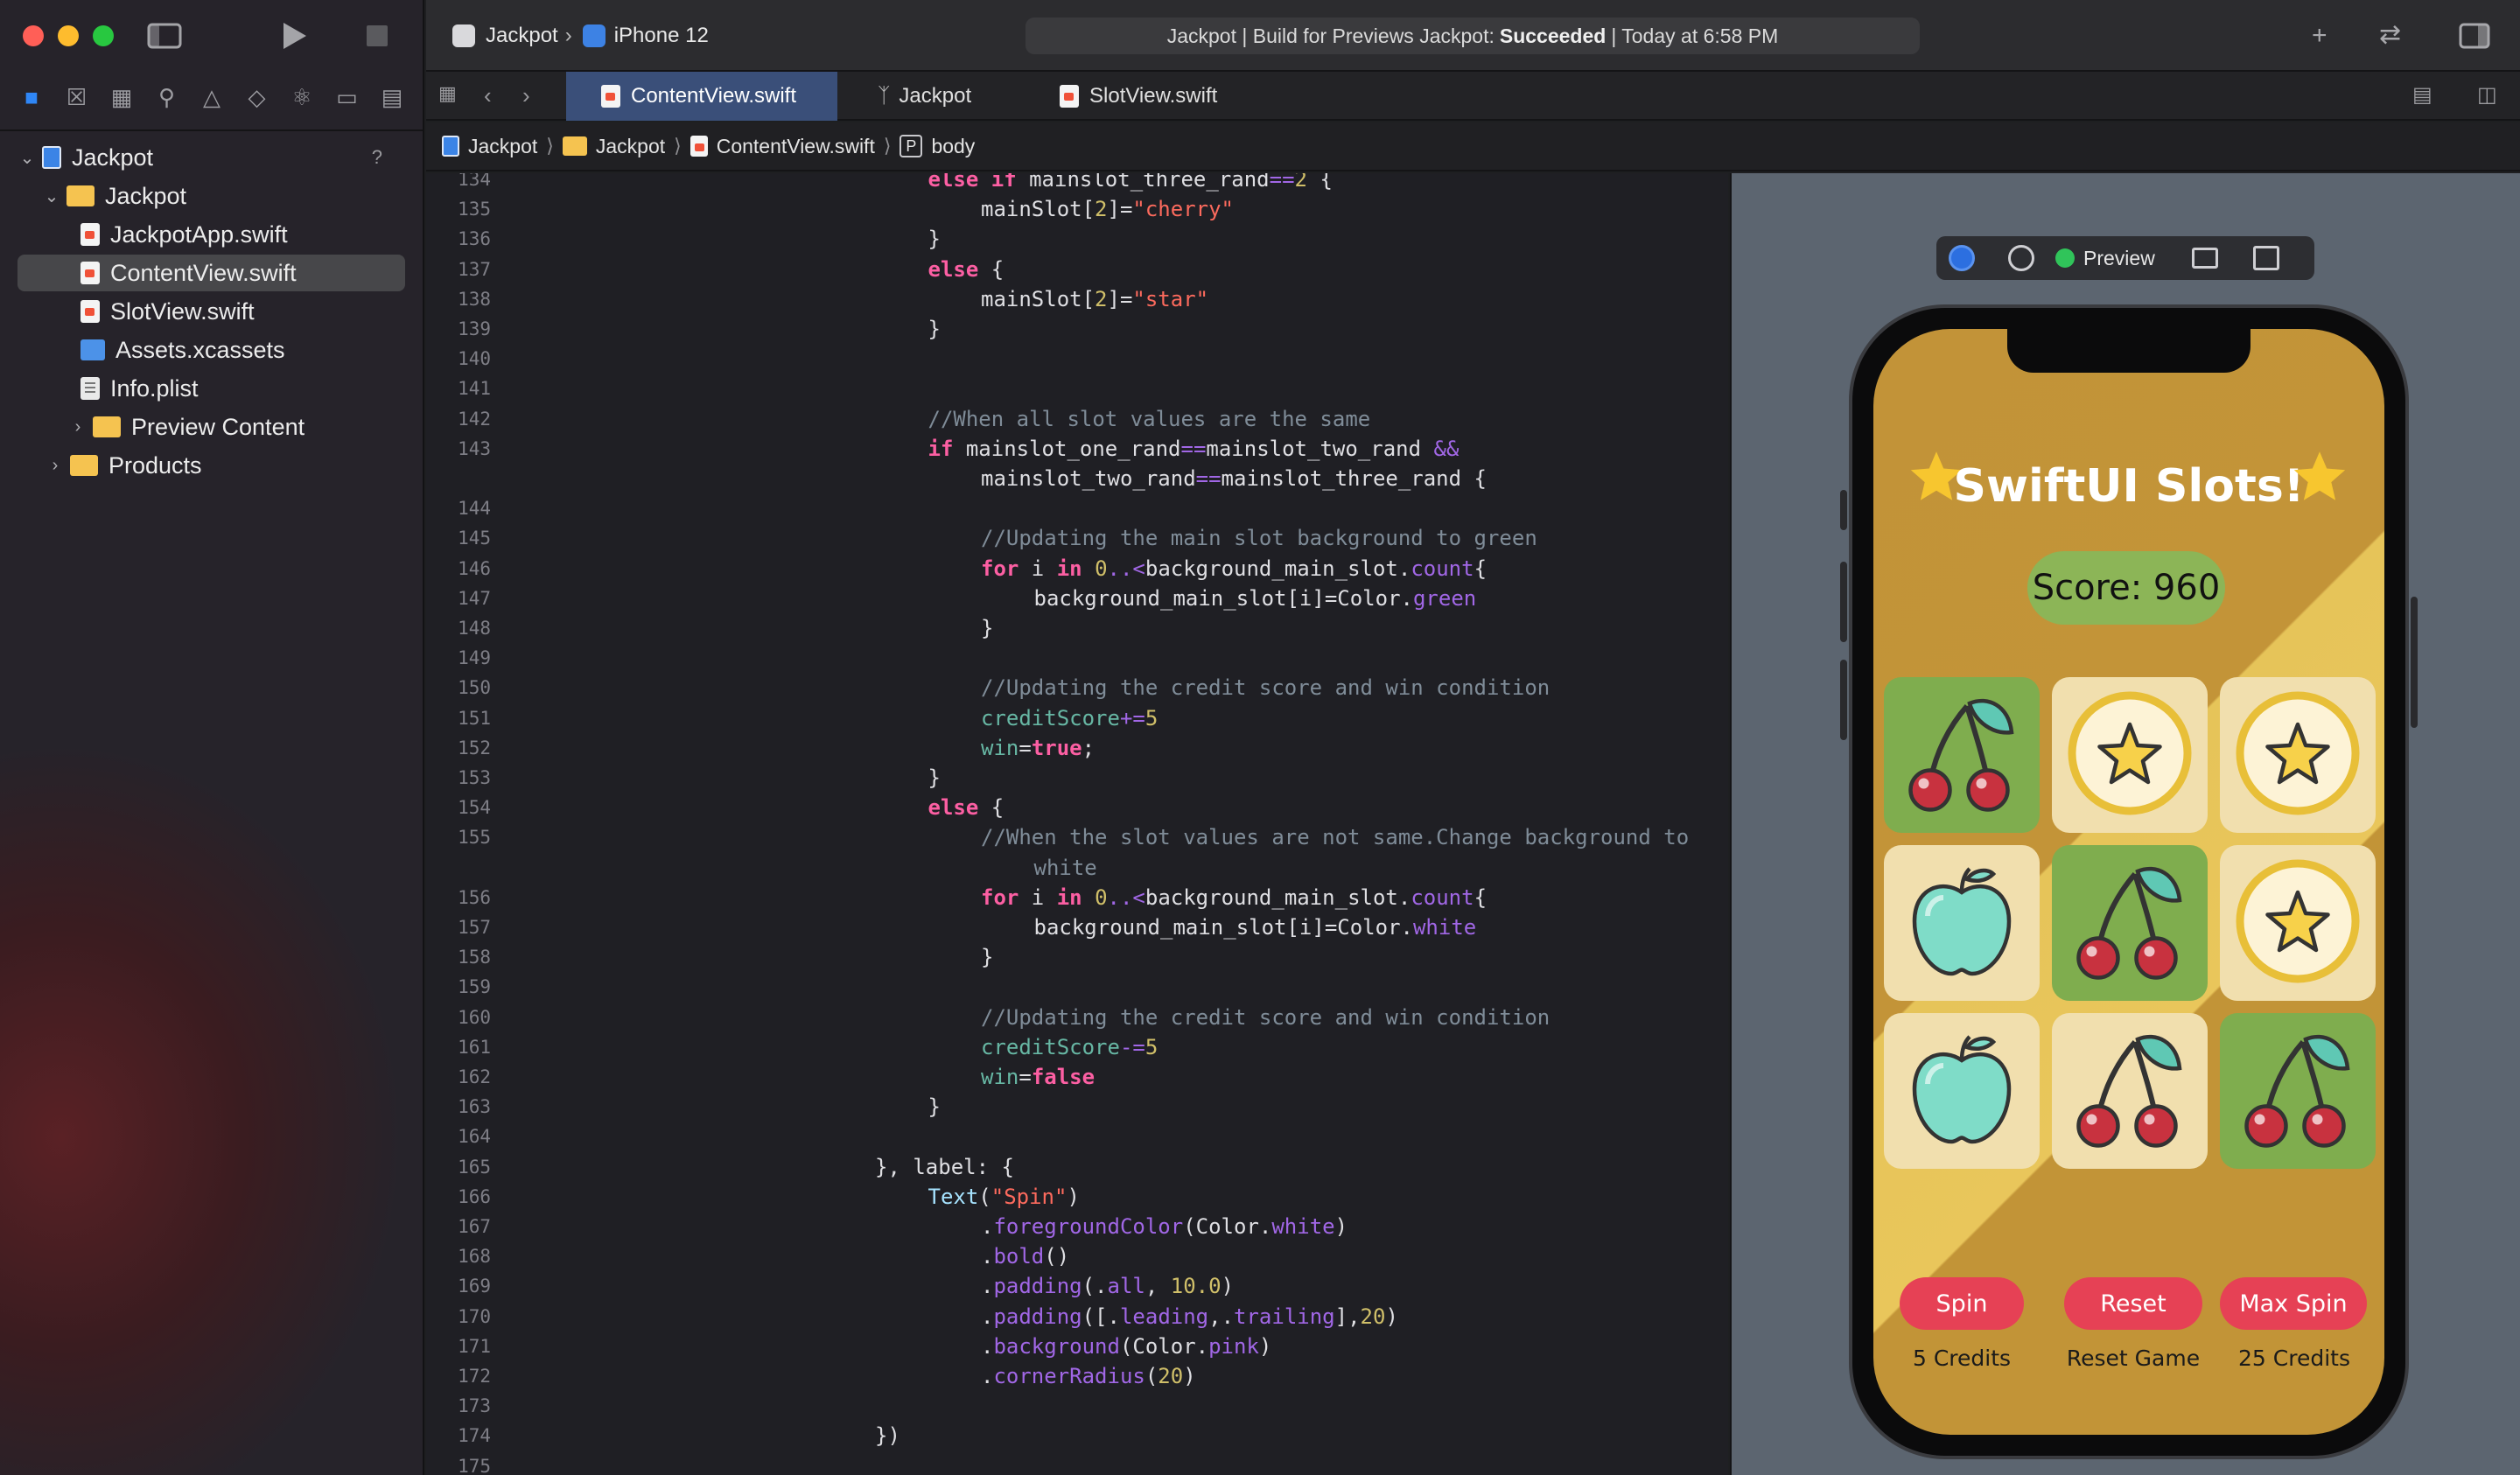 This screenshot has height=1475, width=2520. Describe the element at coordinates (77, 97) in the screenshot. I see `source-control-icon: ☒` at that location.